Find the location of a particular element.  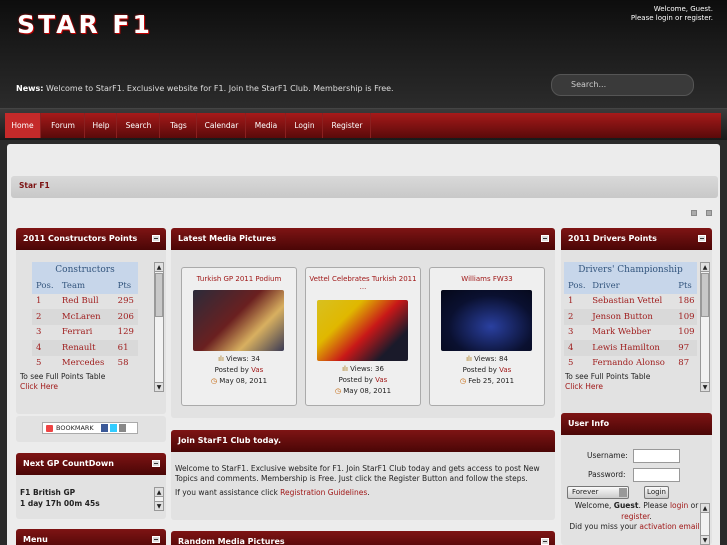

registration-guidelines-link: Registration Guidelines is located at coordinates (323, 492).